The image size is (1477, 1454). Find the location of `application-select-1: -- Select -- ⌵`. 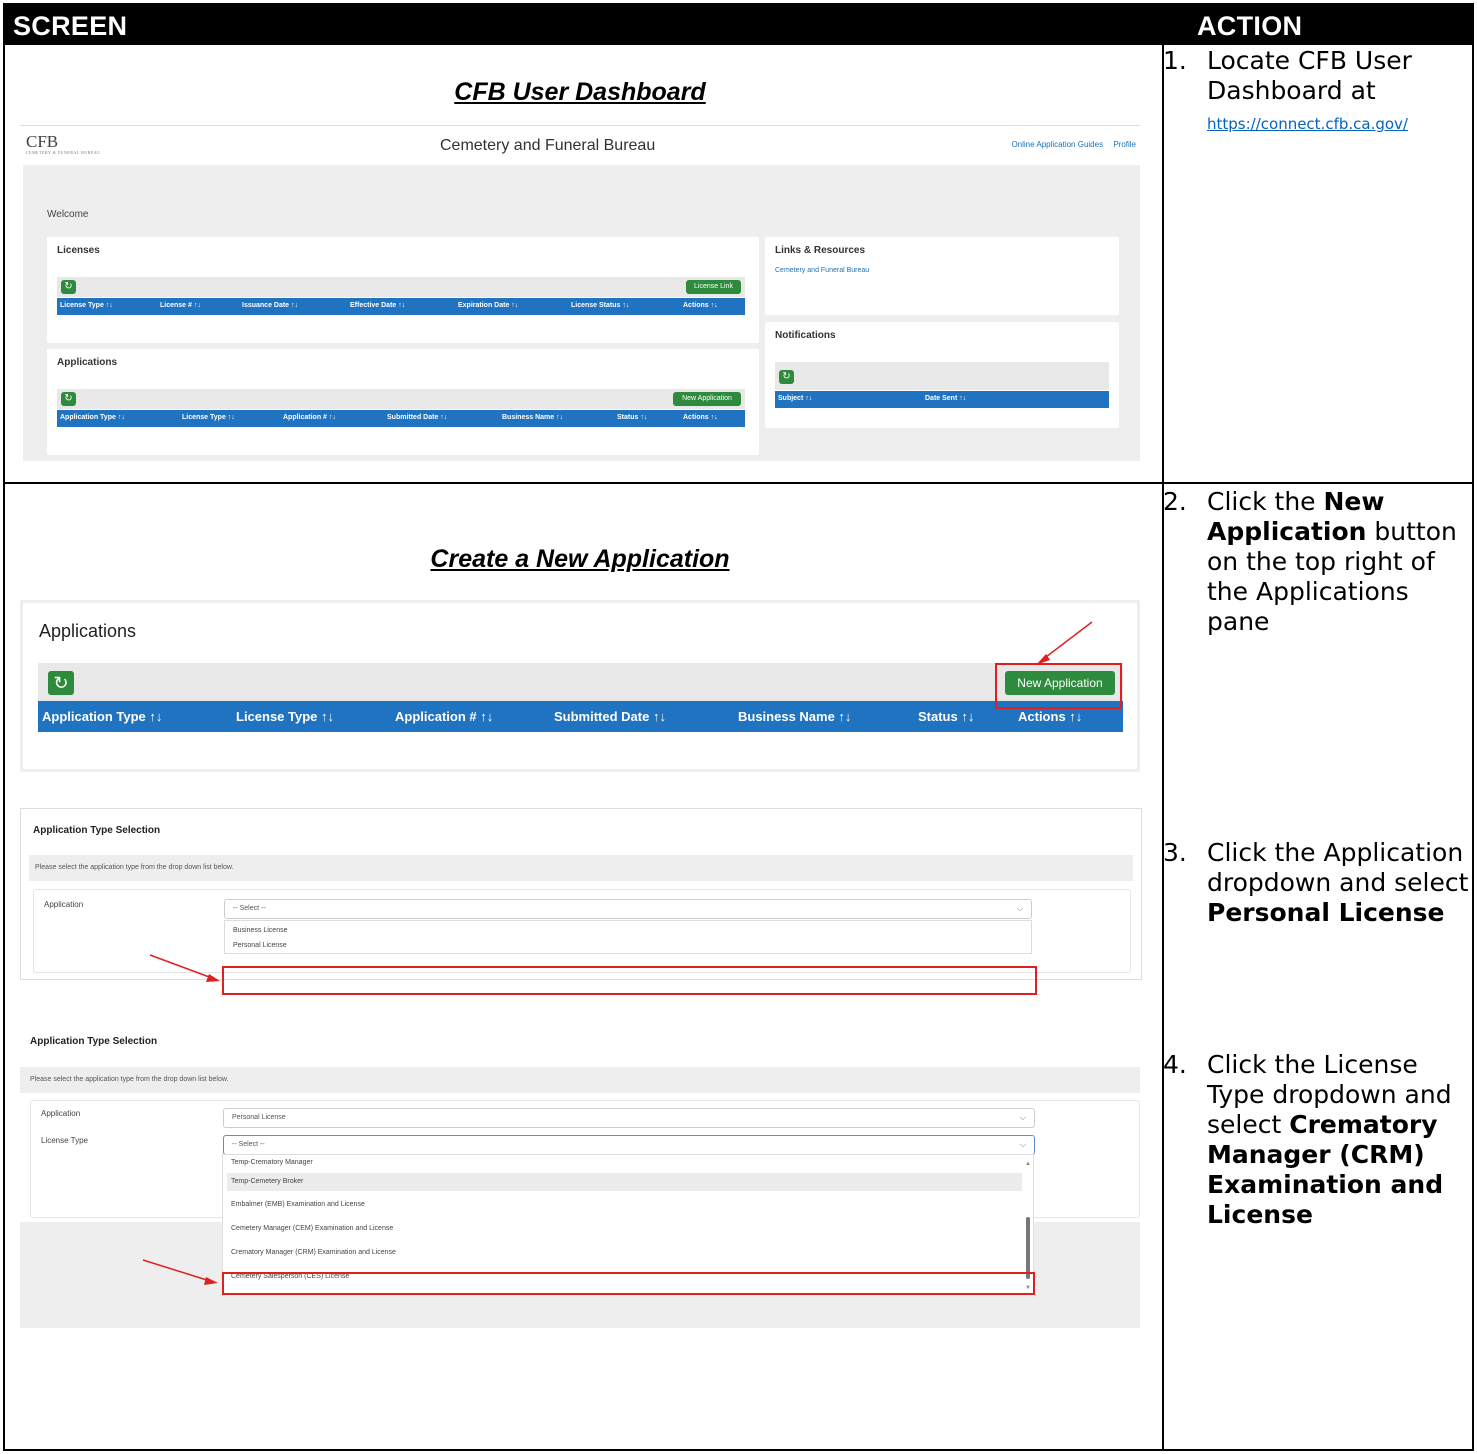

application-select-1: -- Select -- ⌵ is located at coordinates (628, 909).